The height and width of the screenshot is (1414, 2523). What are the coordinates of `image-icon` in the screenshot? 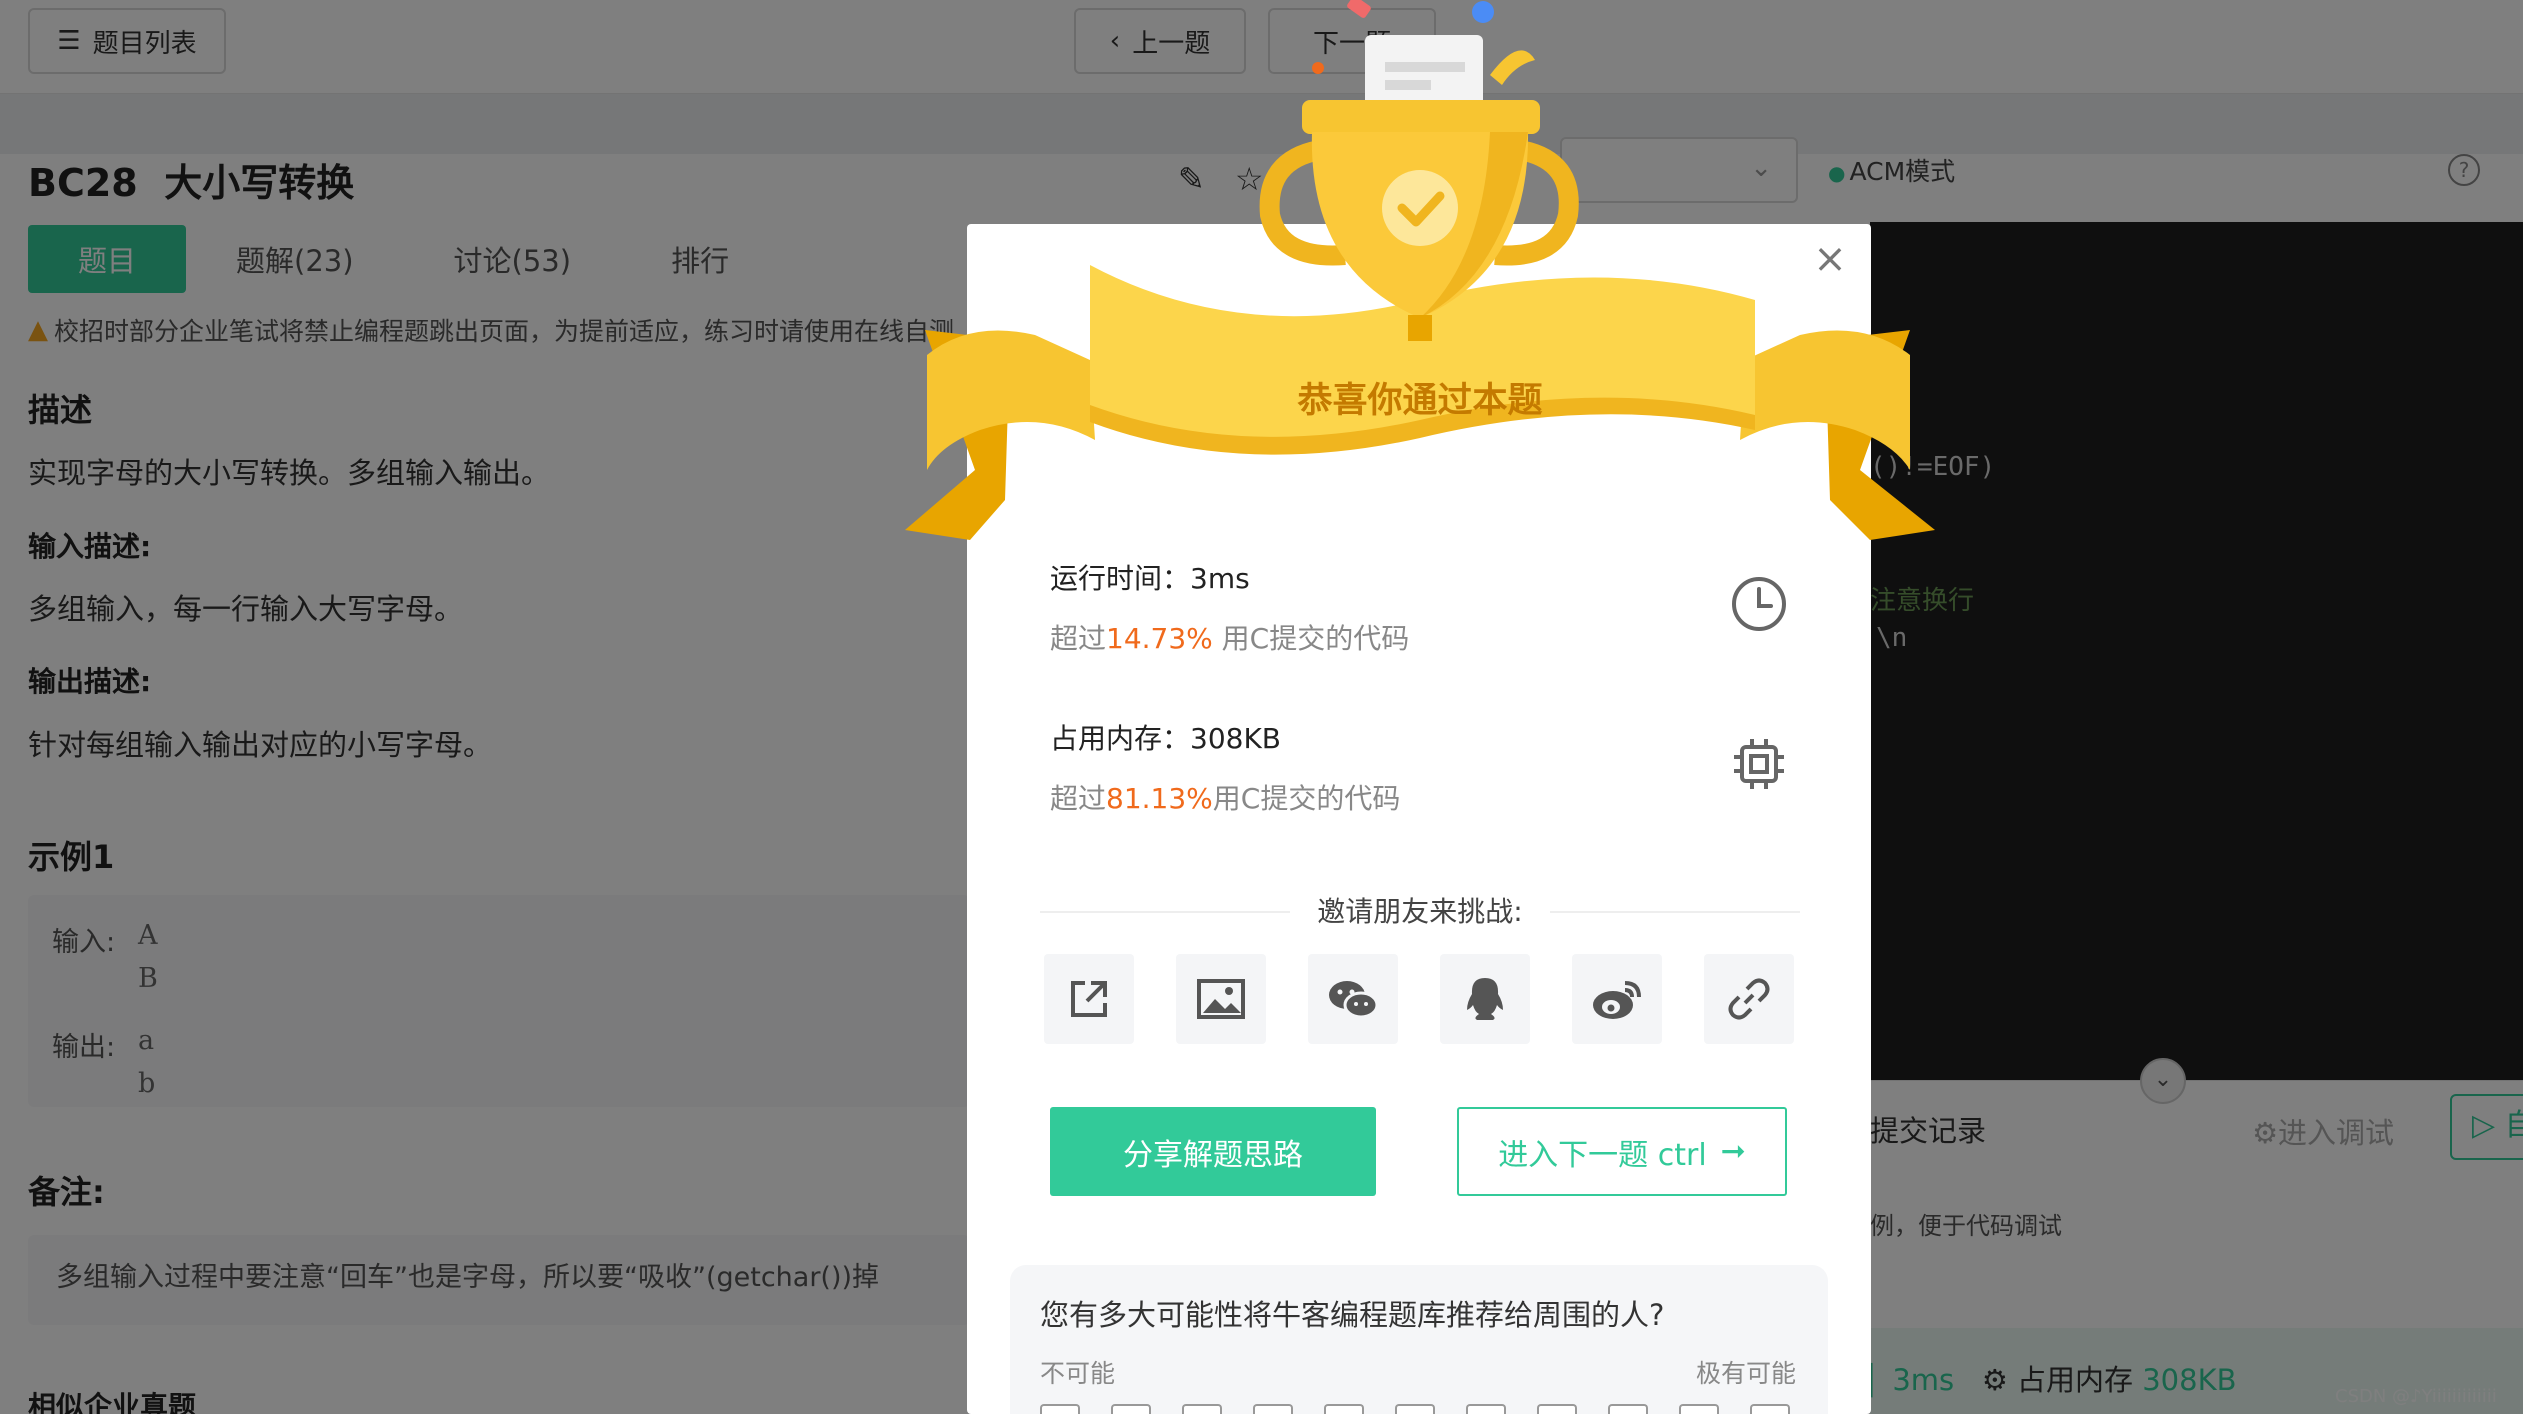 It's located at (1221, 999).